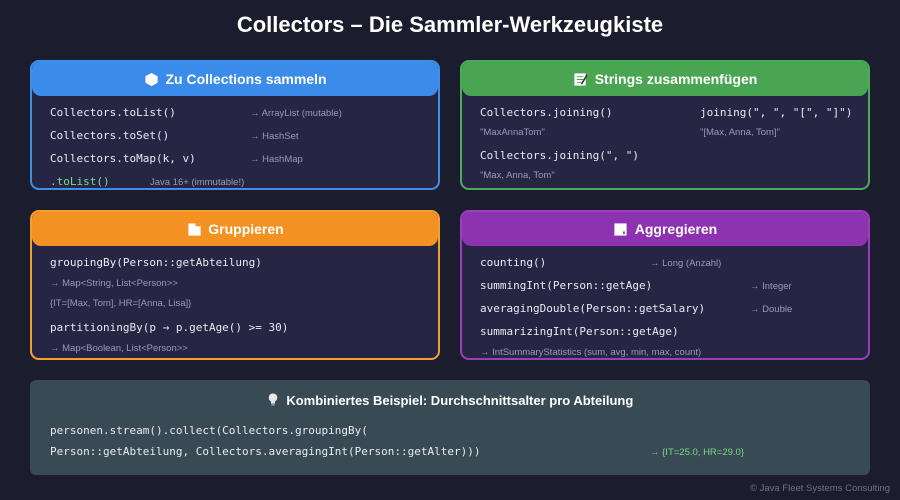  What do you see at coordinates (450, 24) in the screenshot?
I see `page-title: Collectors – Die Sammler-Werkzeugkiste` at bounding box center [450, 24].